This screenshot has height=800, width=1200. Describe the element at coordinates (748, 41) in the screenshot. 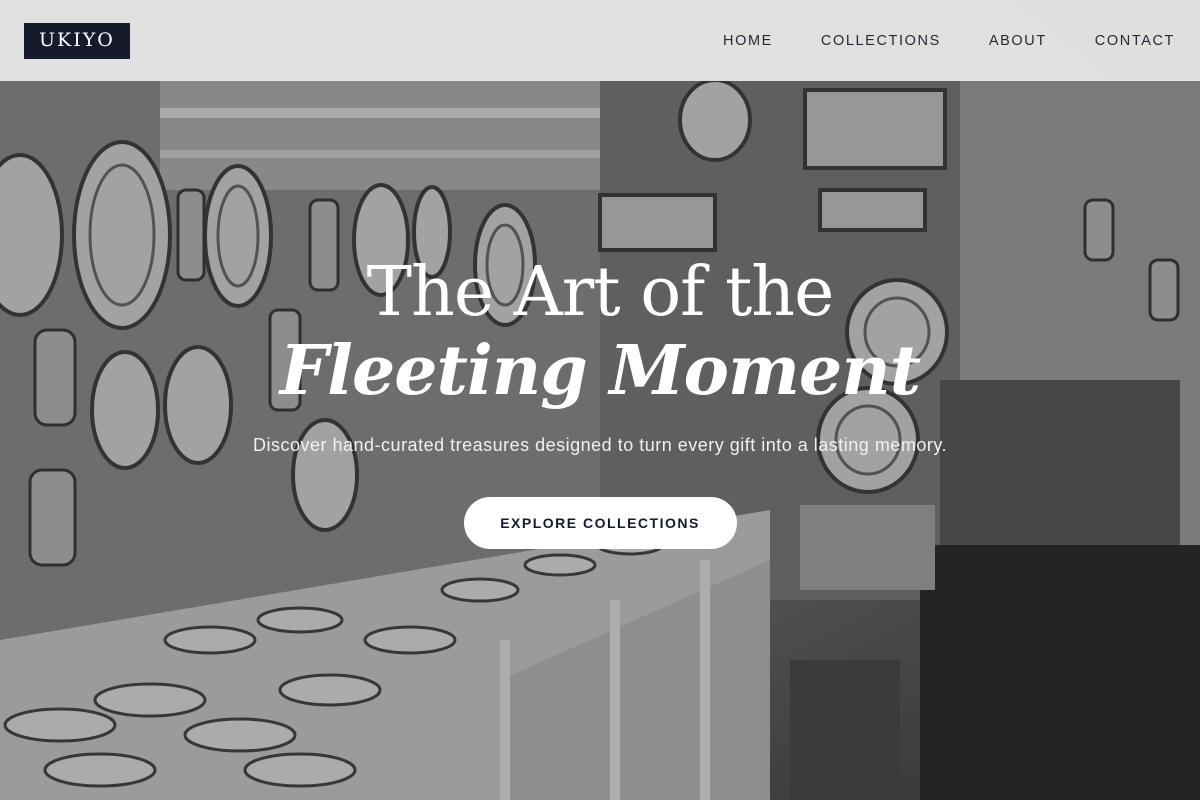

I see `nav-home: HOME` at that location.